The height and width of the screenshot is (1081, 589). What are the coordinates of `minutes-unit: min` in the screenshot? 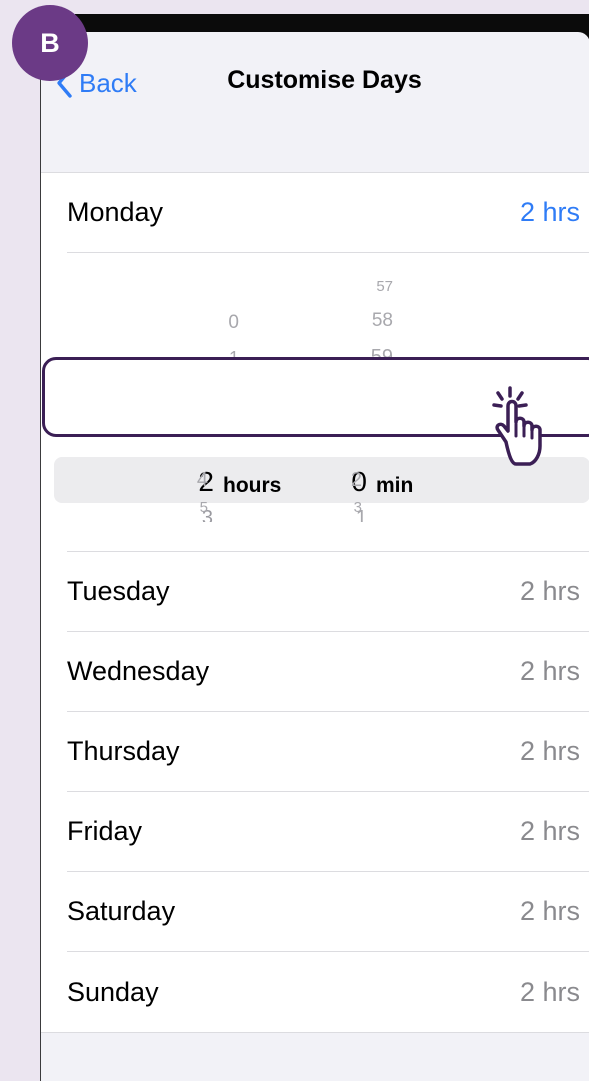 It's located at (395, 485).